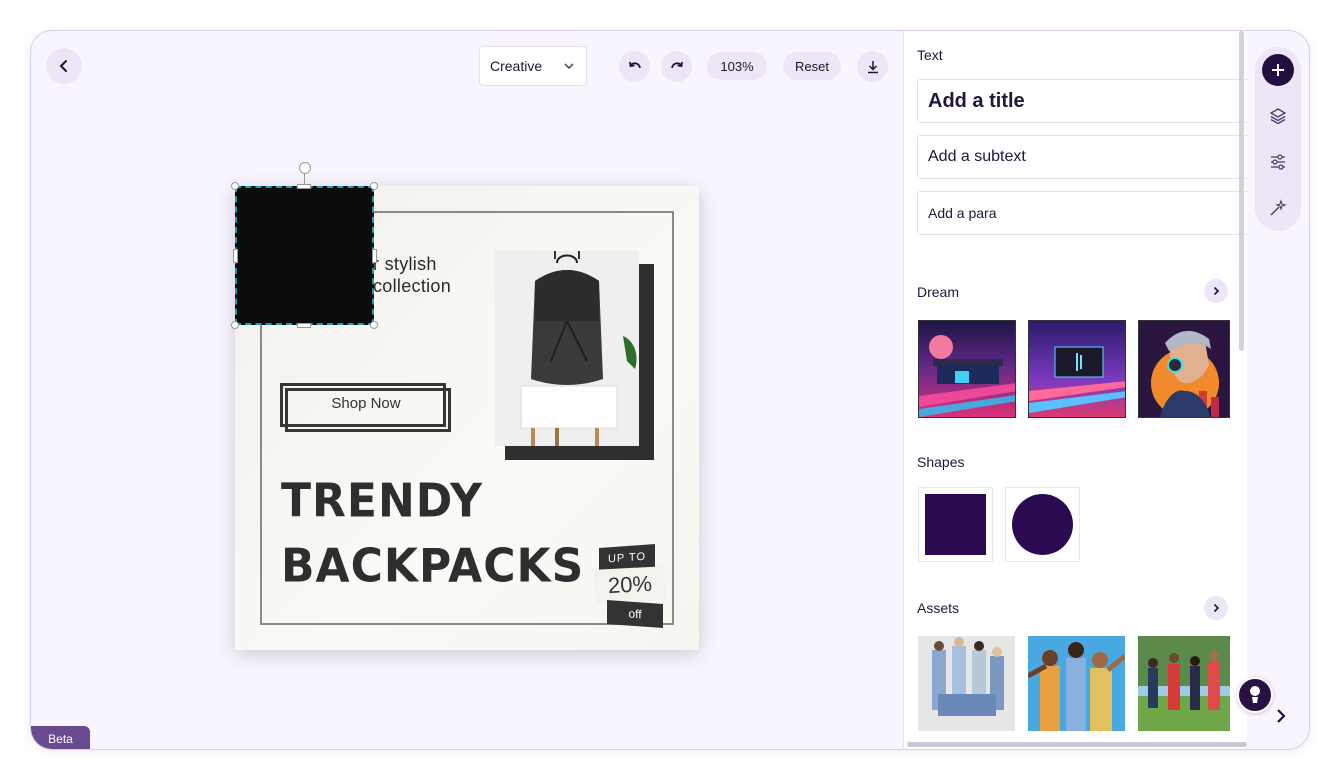  What do you see at coordinates (432, 567) in the screenshot?
I see `headline-line2: BACKPACKS` at bounding box center [432, 567].